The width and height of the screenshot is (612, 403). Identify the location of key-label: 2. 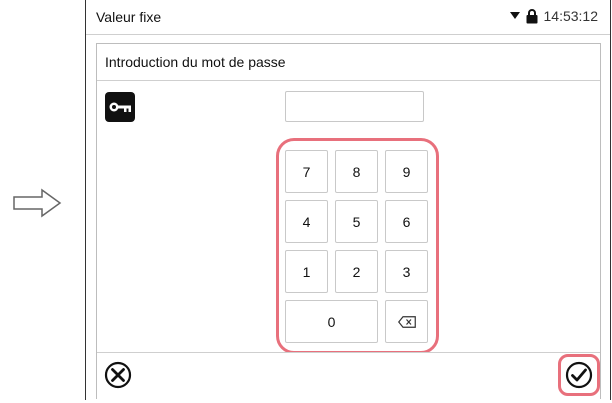
(356, 271).